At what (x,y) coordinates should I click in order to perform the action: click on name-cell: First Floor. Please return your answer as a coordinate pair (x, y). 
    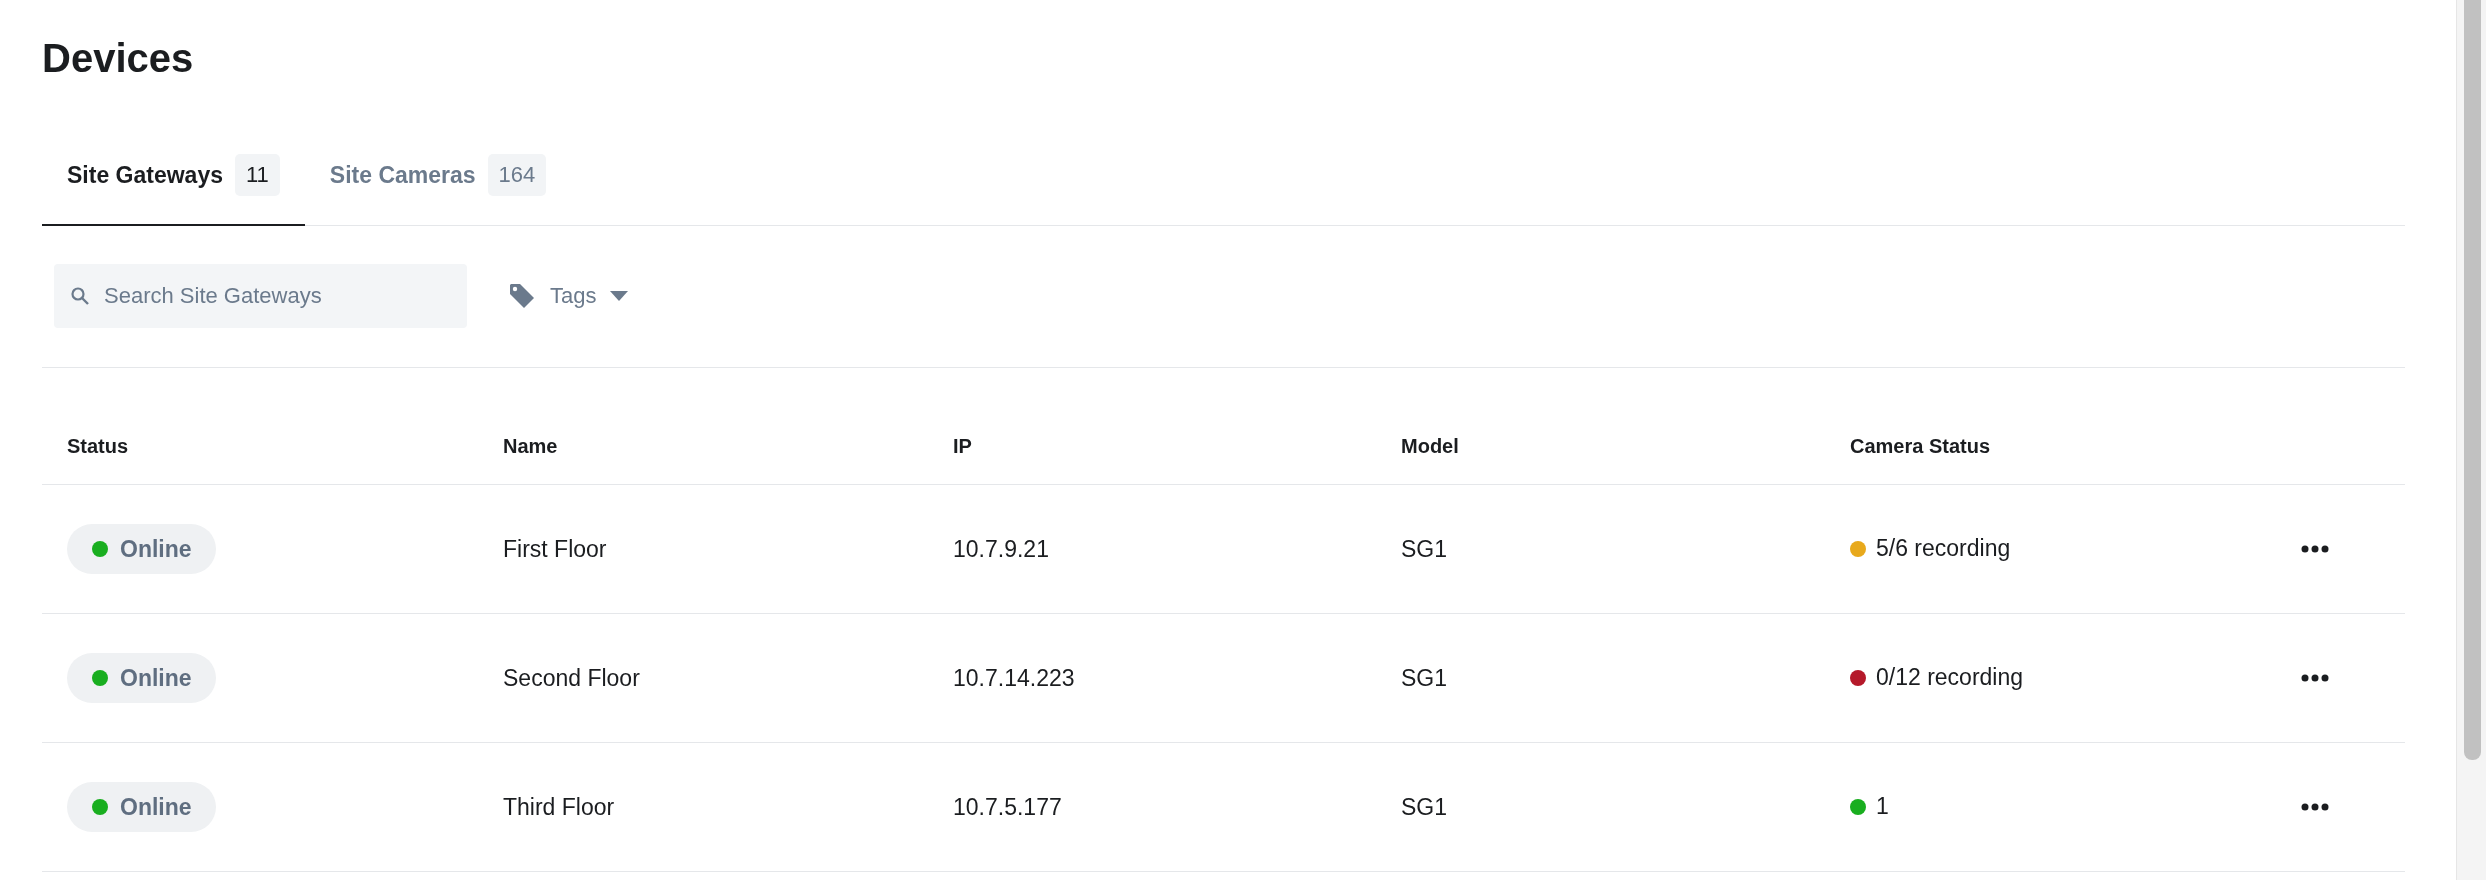
    Looking at the image, I should click on (555, 549).